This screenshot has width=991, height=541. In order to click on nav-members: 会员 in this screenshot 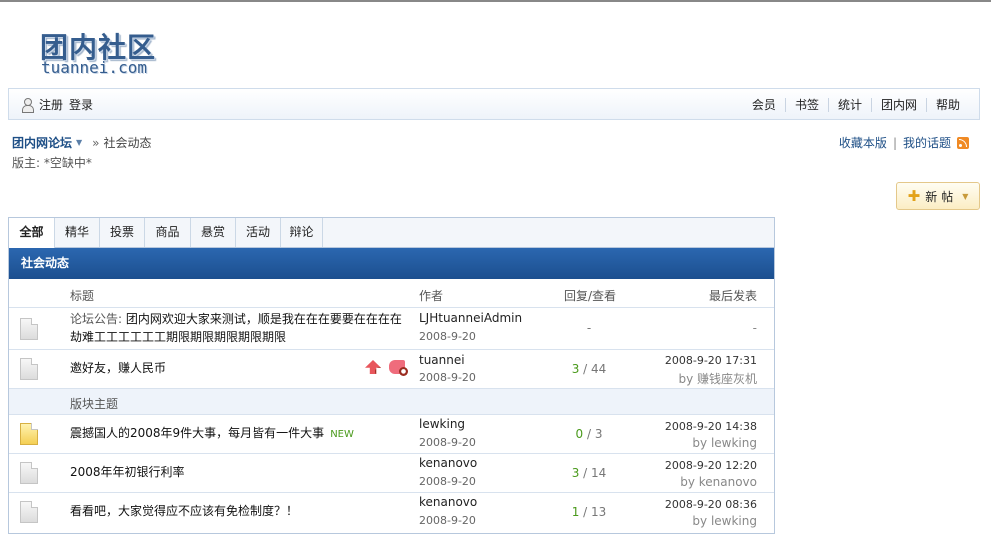, I will do `click(764, 105)`.